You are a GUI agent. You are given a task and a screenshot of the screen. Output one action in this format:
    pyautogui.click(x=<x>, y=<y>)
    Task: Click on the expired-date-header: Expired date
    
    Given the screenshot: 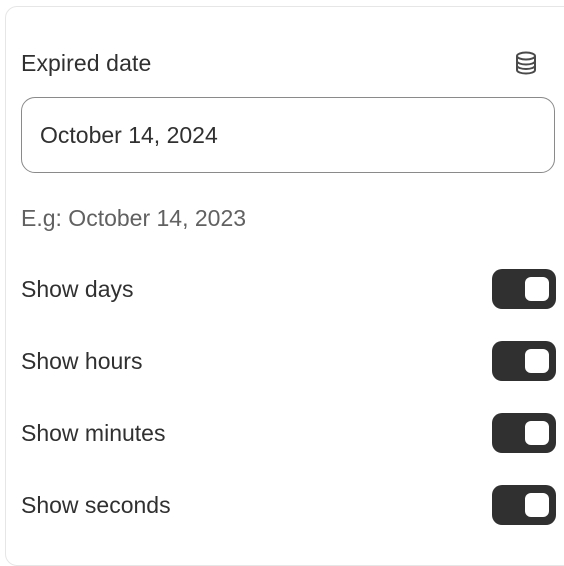 What is the action you would take?
    pyautogui.click(x=281, y=63)
    